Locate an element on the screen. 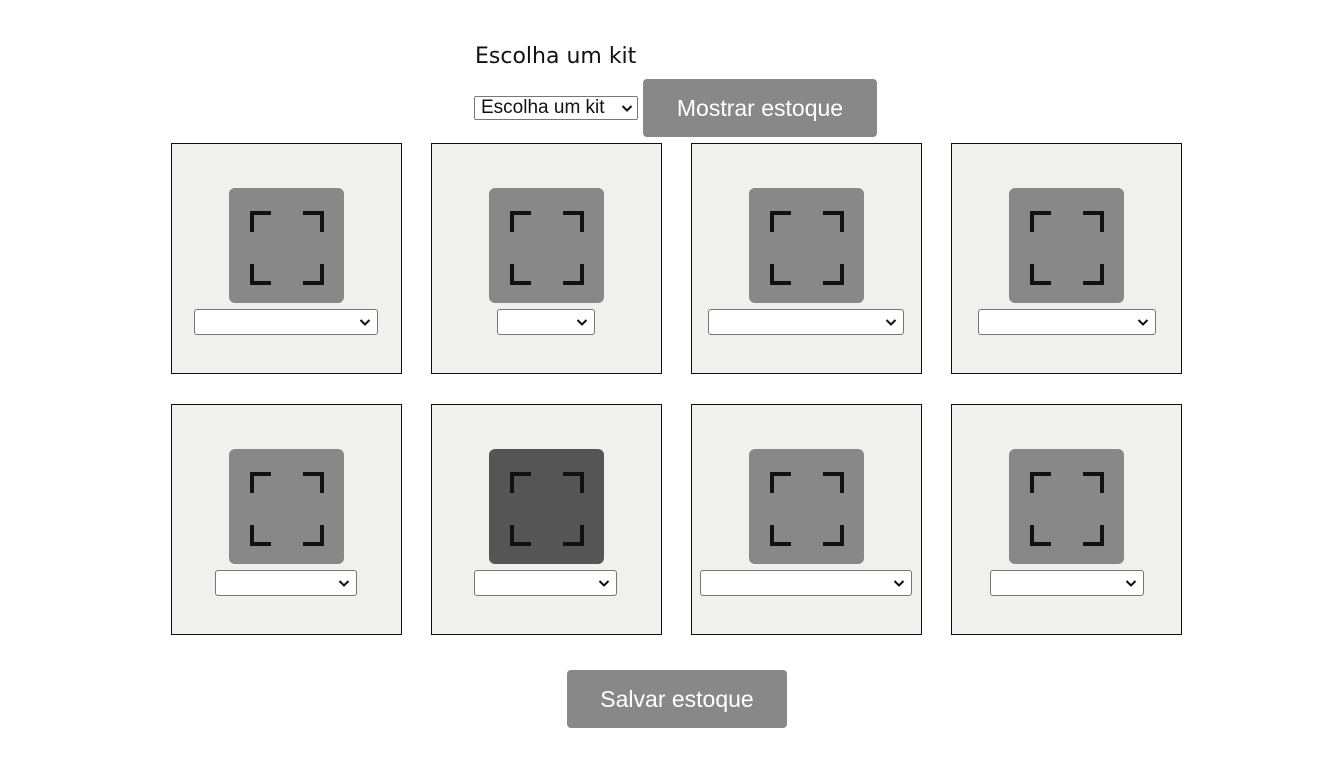 This screenshot has width=1325, height=774. kit-heading: Escolha um kit is located at coordinates (556, 56).